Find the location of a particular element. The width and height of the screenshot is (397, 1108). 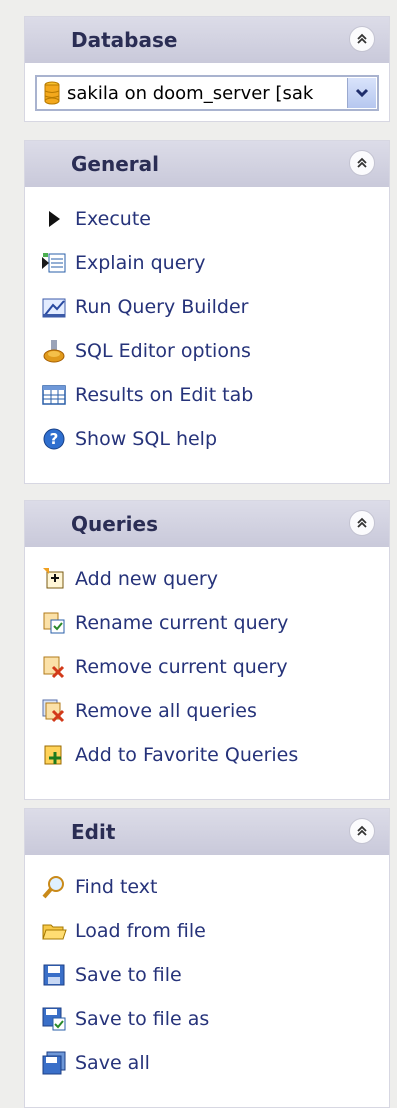

task-run-query-builder: Run Query Builder is located at coordinates (207, 307).